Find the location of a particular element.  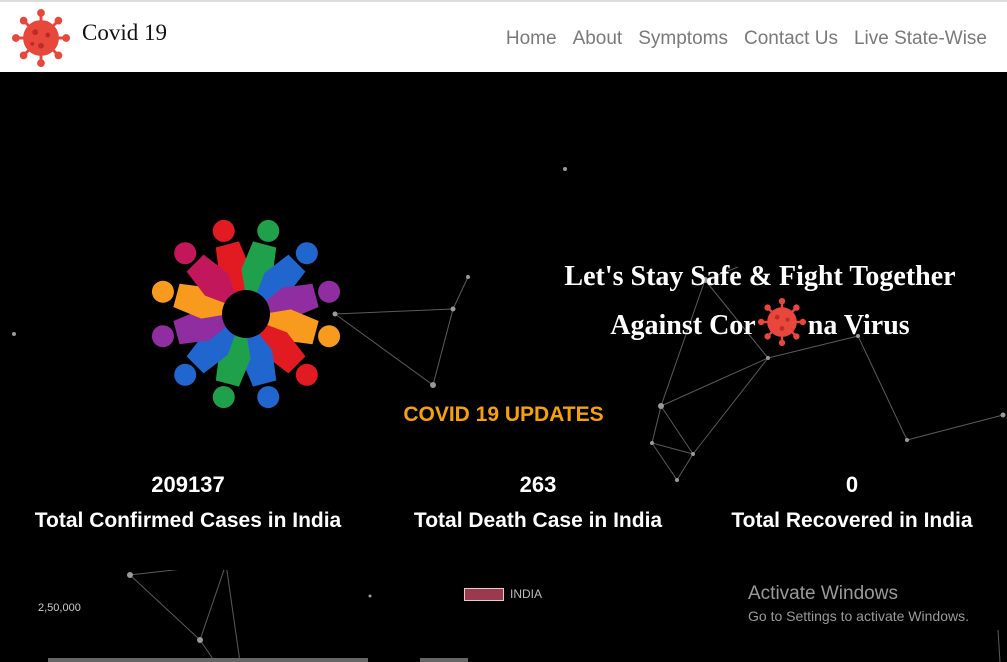

stat-recovered-value: 0 is located at coordinates (852, 484).